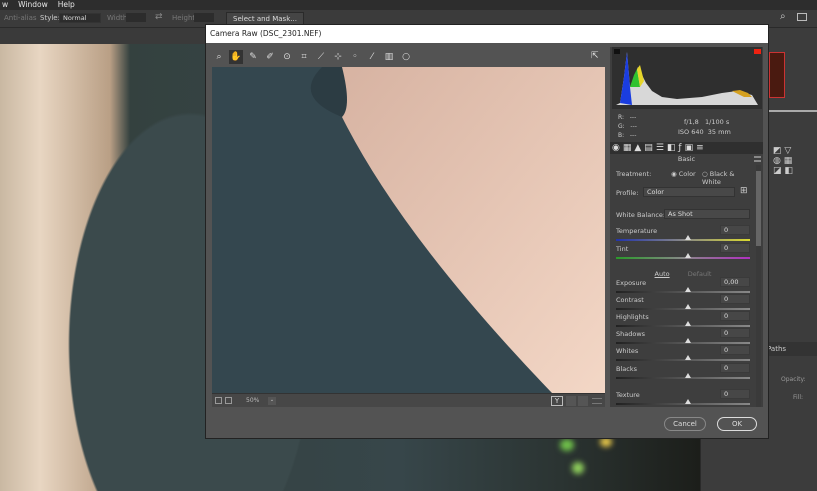 The image size is (817, 491). What do you see at coordinates (321, 57) in the screenshot?
I see `straighten-tool-icon: ⟋` at bounding box center [321, 57].